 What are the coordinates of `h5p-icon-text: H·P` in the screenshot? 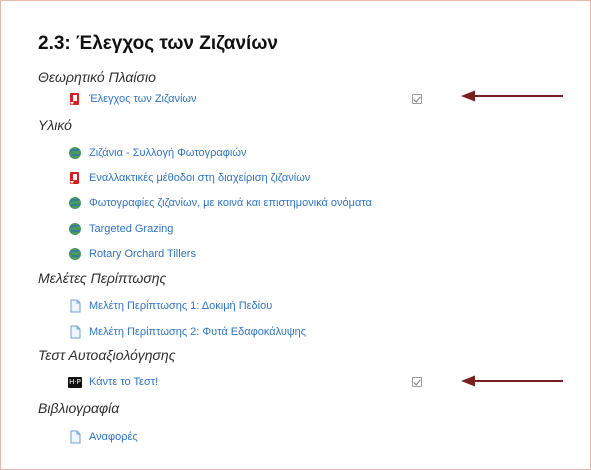 It's located at (75, 382).